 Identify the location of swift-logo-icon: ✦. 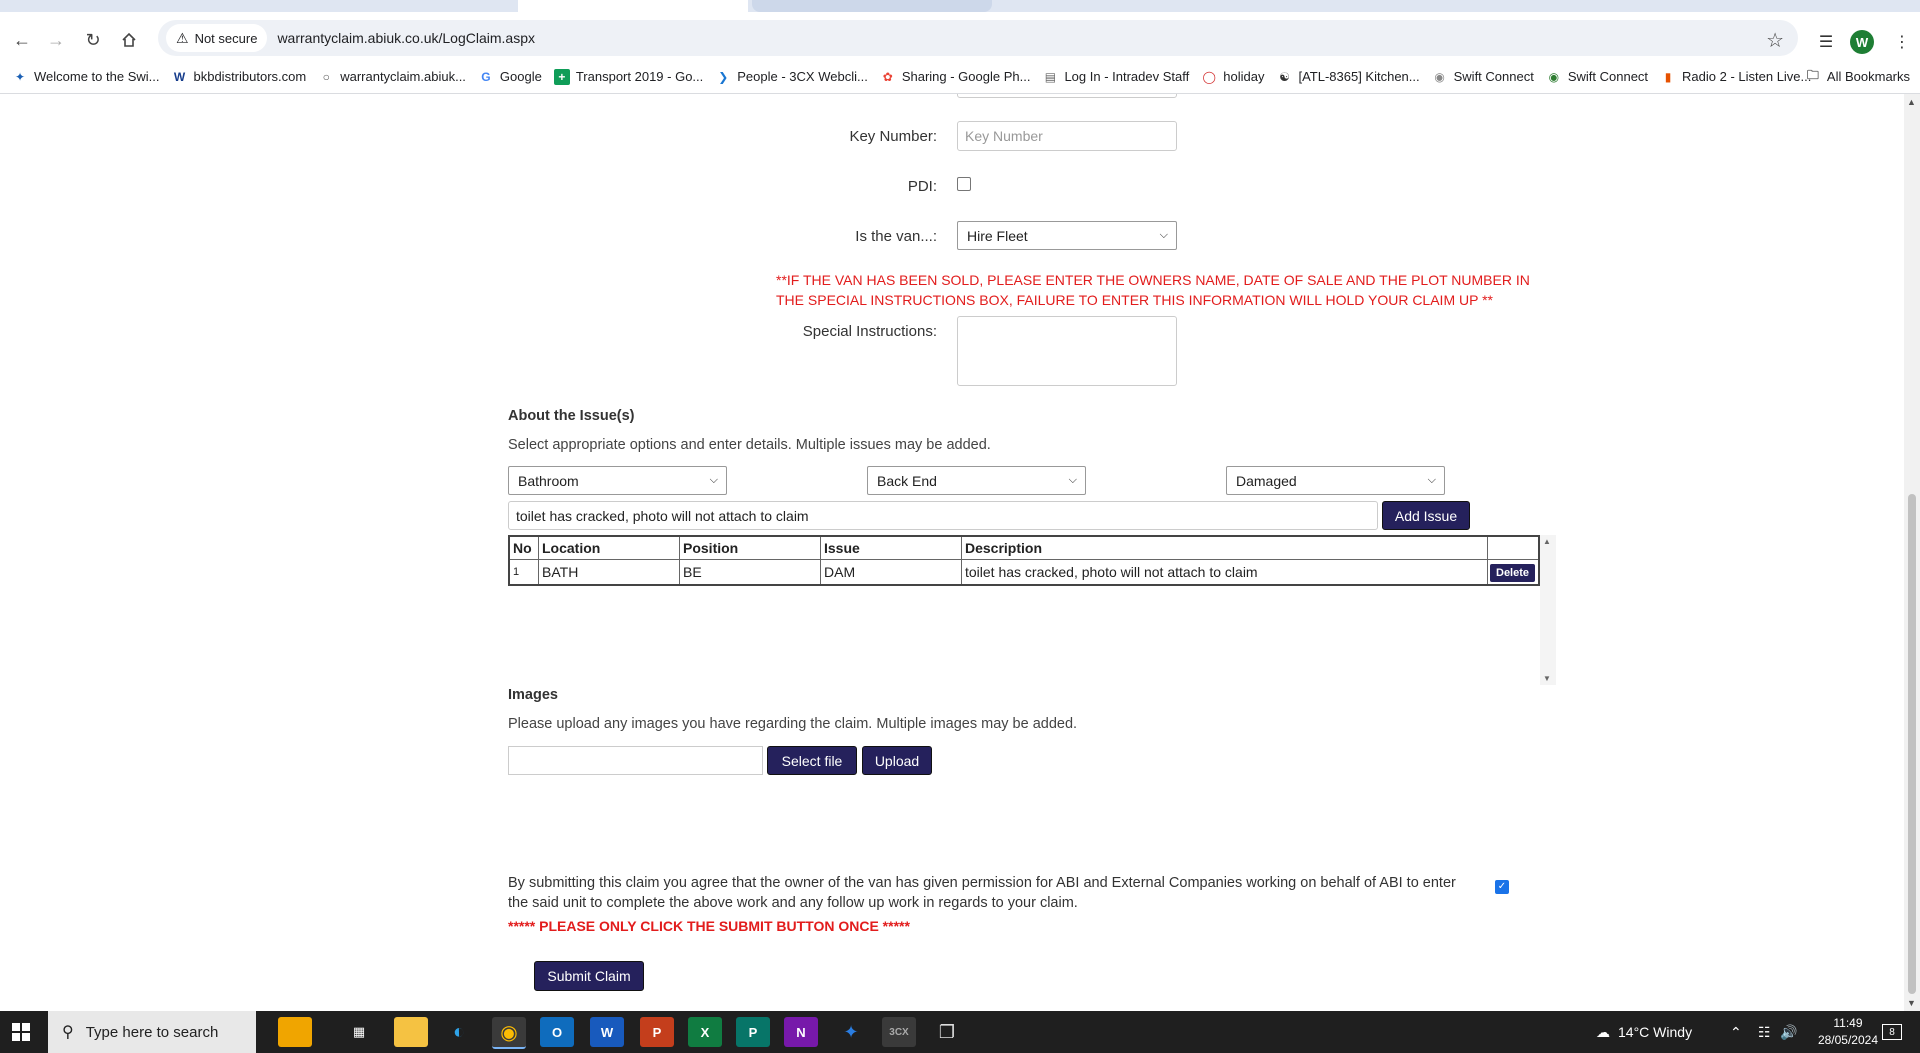
(20, 76).